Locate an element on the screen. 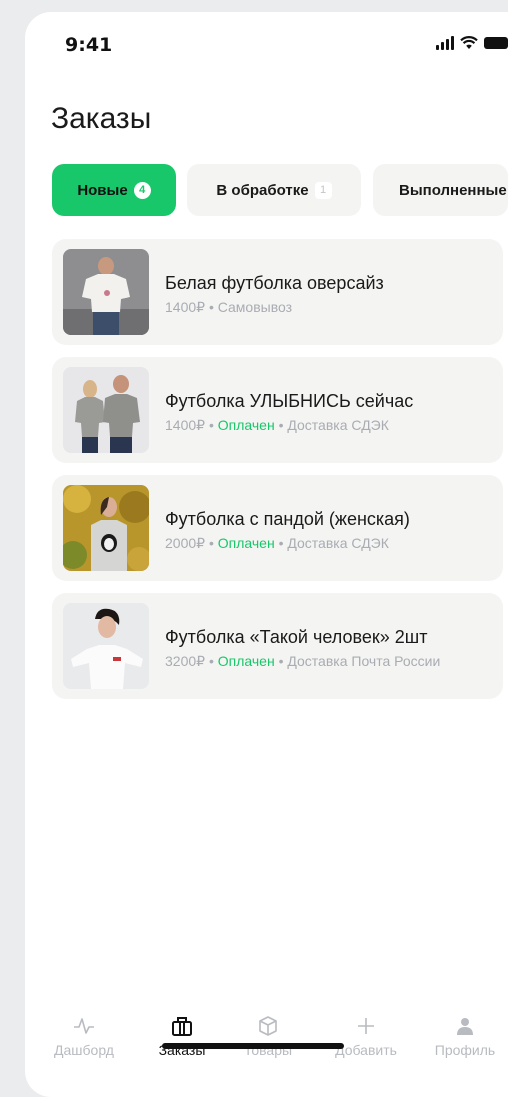 The width and height of the screenshot is (508, 1097). order-title: Футболка УЛЫБНИСЬ сейчас is located at coordinates (289, 401).